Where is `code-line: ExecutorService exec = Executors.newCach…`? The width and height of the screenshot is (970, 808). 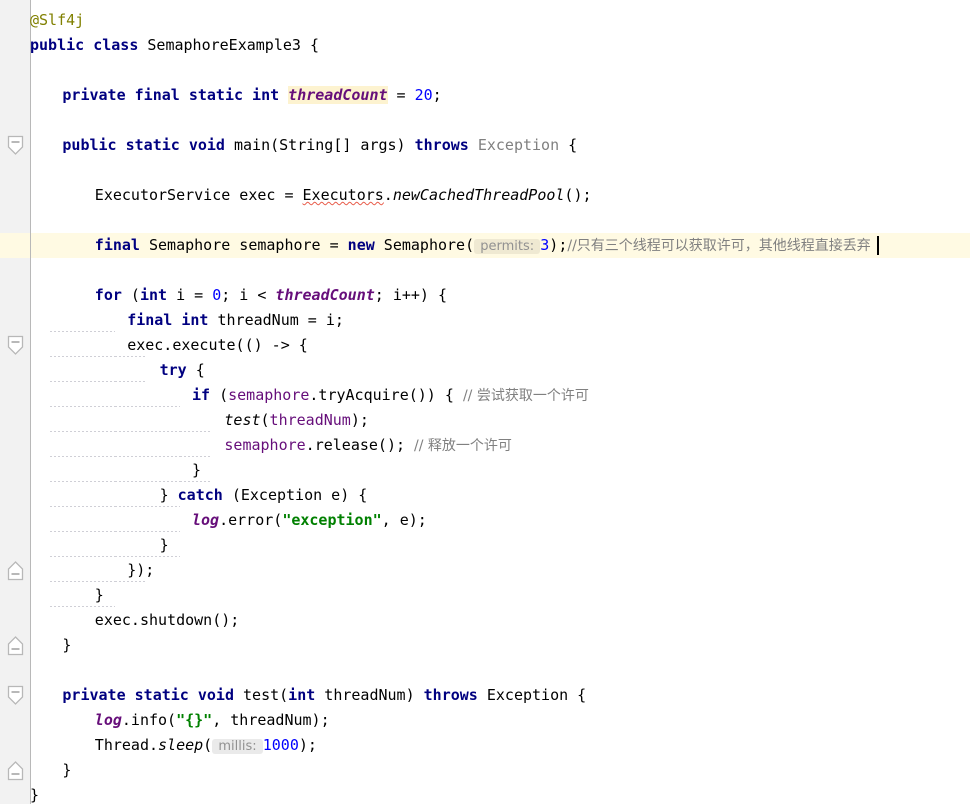
code-line: ExecutorService exec = Executors.newCach… is located at coordinates (311, 195).